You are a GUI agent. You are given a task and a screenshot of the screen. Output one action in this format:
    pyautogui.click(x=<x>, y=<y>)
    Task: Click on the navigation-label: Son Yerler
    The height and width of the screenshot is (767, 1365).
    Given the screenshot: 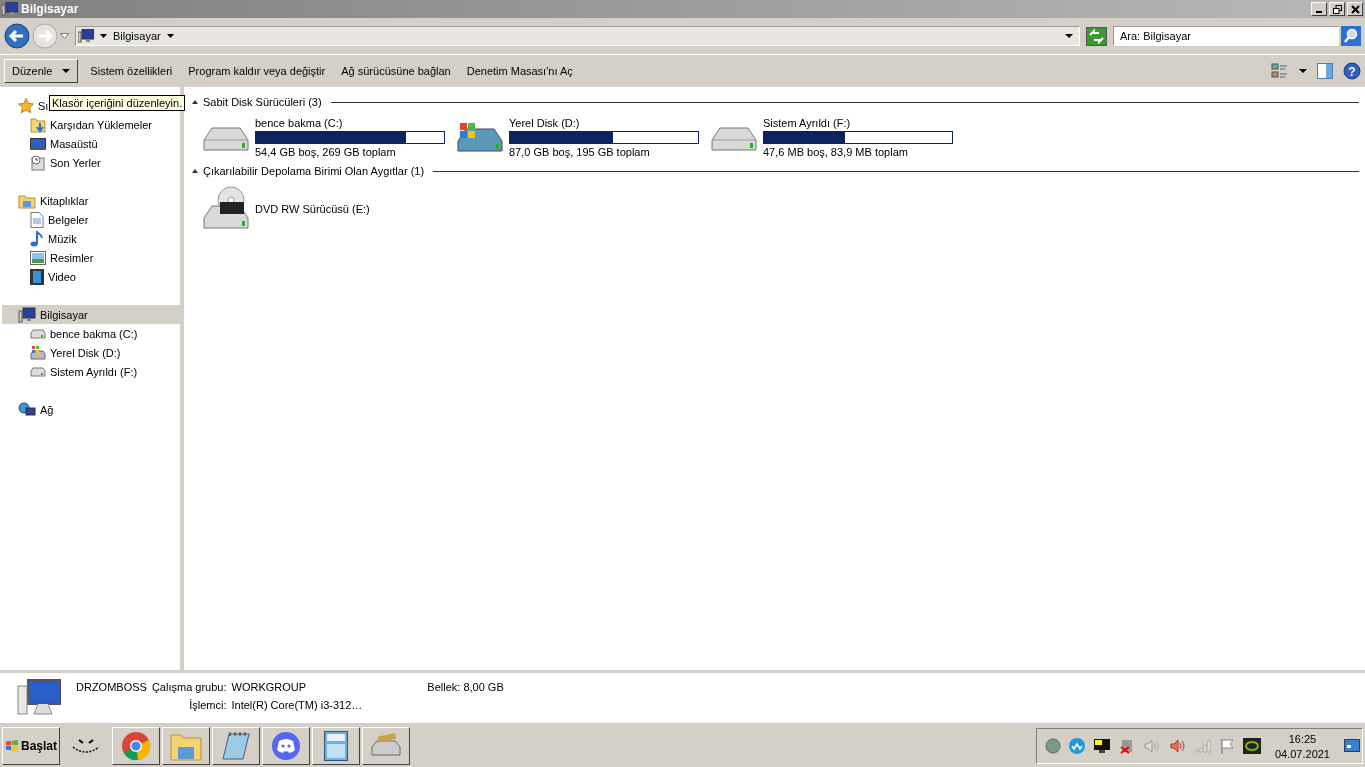 What is the action you would take?
    pyautogui.click(x=75, y=162)
    